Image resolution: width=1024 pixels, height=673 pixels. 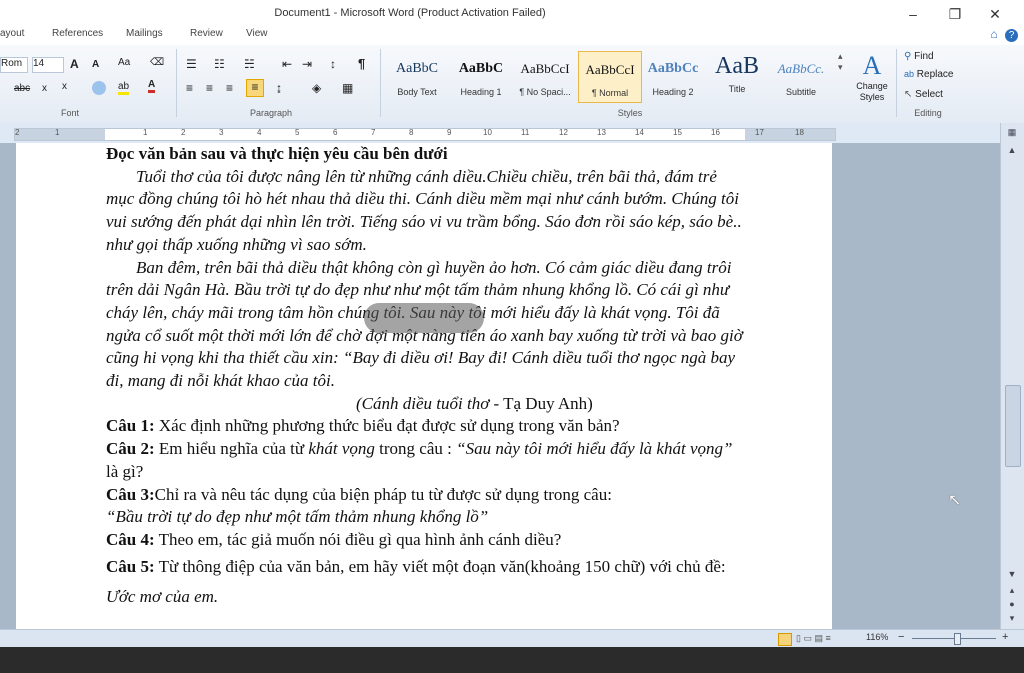 What do you see at coordinates (1012, 150) in the screenshot?
I see `scroll-up-icon: ▲` at bounding box center [1012, 150].